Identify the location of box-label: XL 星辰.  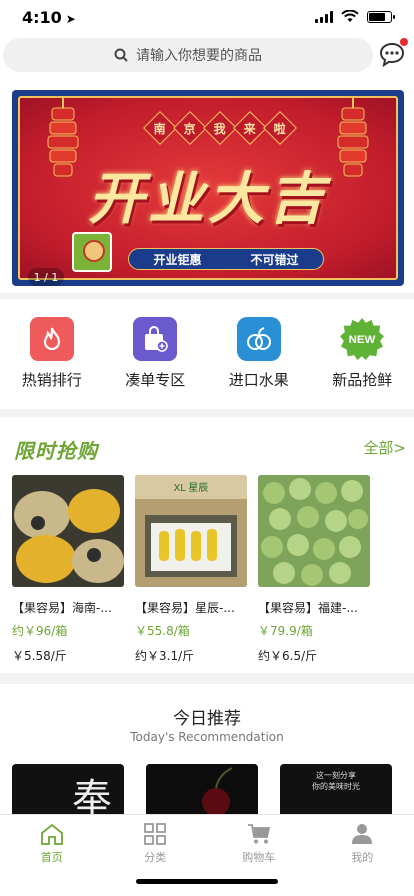
(191, 488).